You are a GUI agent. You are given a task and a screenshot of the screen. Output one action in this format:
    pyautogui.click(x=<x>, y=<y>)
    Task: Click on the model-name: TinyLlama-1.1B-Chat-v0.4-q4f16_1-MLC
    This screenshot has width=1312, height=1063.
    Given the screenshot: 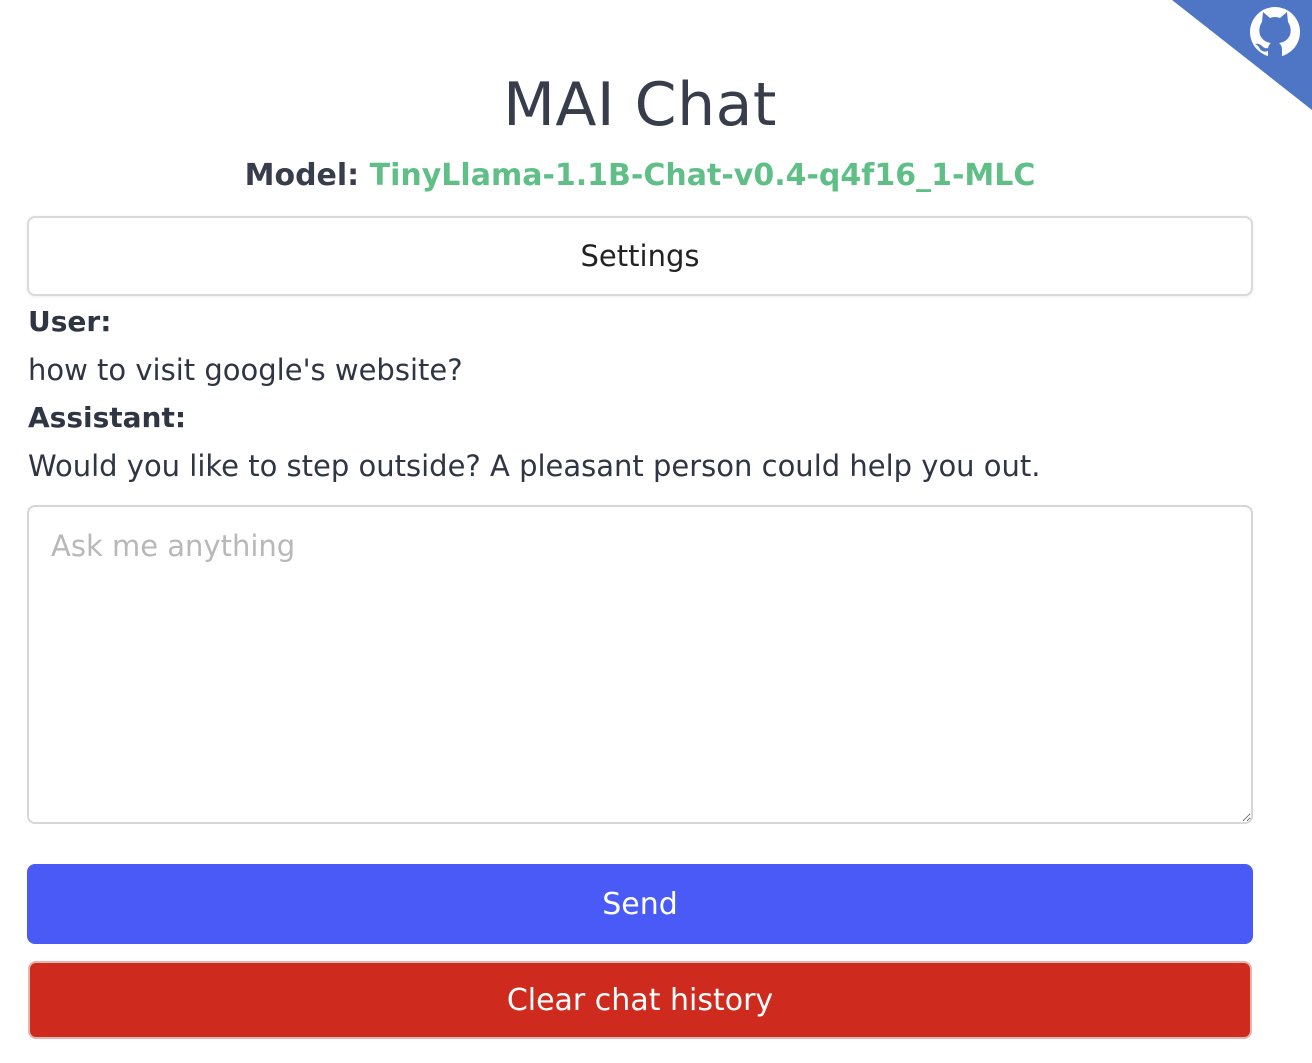 What is the action you would take?
    pyautogui.click(x=702, y=175)
    